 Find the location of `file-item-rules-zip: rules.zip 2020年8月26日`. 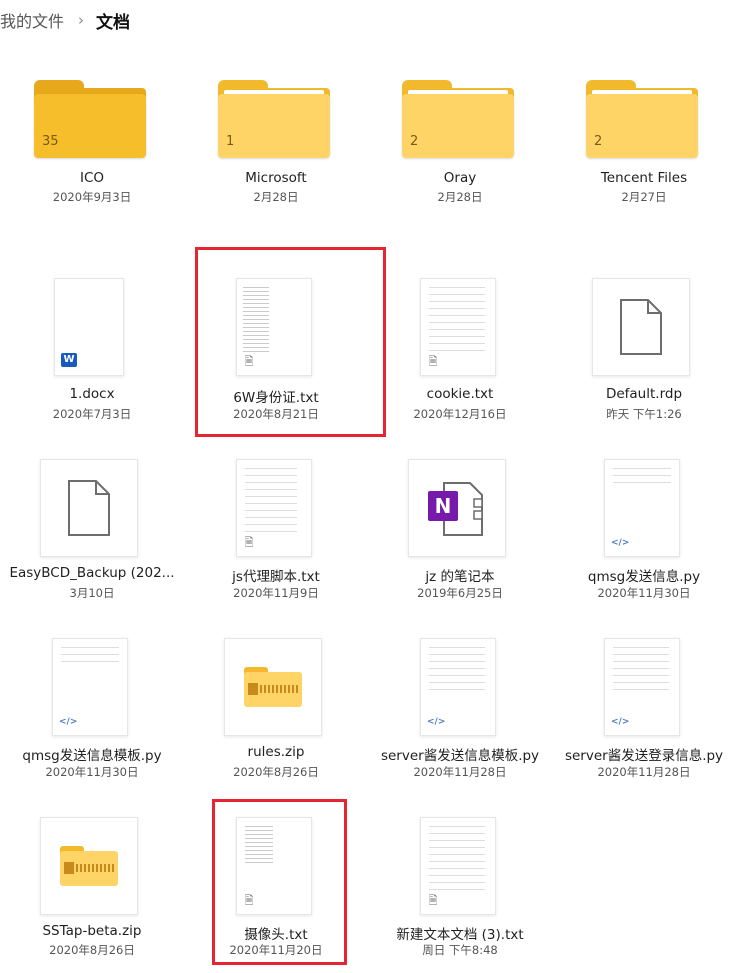

file-item-rules-zip: rules.zip 2020年8月26日 is located at coordinates (276, 711).